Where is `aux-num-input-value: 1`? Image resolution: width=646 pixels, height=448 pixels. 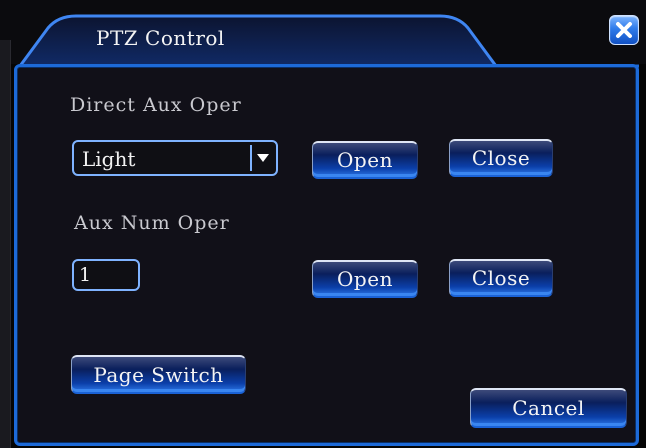 aux-num-input-value: 1 is located at coordinates (85, 275).